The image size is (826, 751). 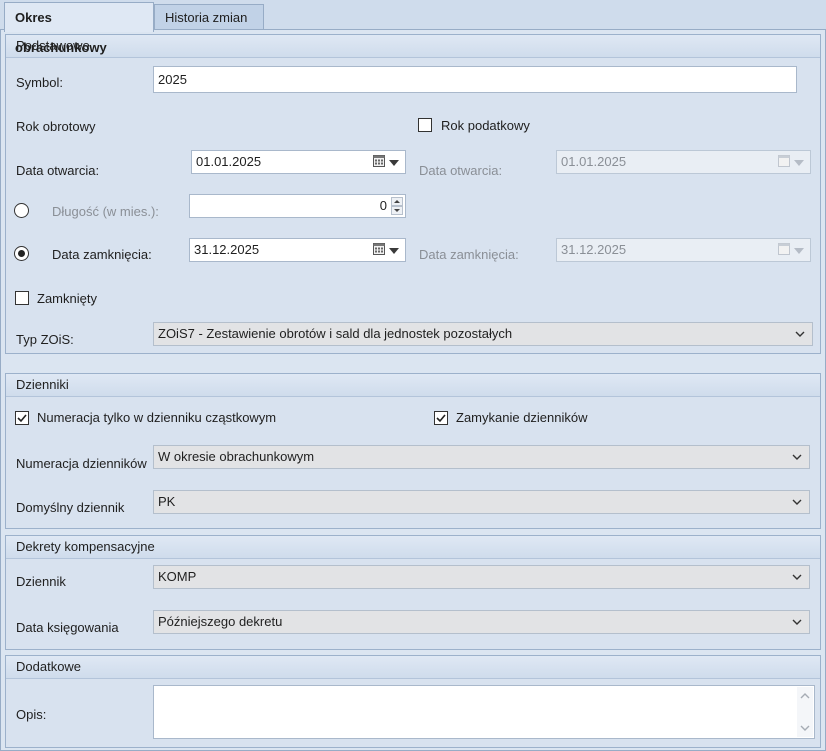 I want to click on rok-podatkowy-label: Rok podatkowy, so click(x=485, y=125).